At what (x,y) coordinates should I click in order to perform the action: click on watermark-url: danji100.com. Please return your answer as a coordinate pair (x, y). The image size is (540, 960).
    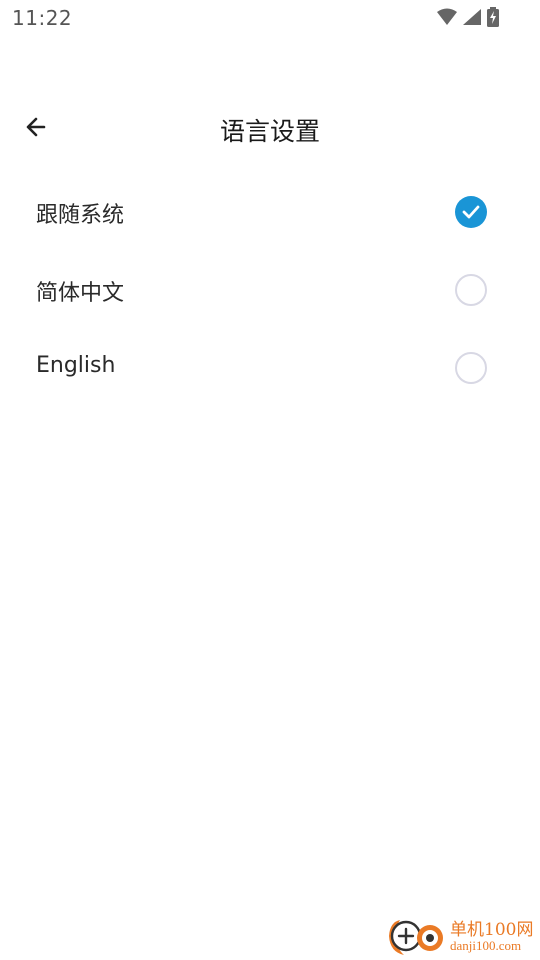
    Looking at the image, I should click on (486, 945).